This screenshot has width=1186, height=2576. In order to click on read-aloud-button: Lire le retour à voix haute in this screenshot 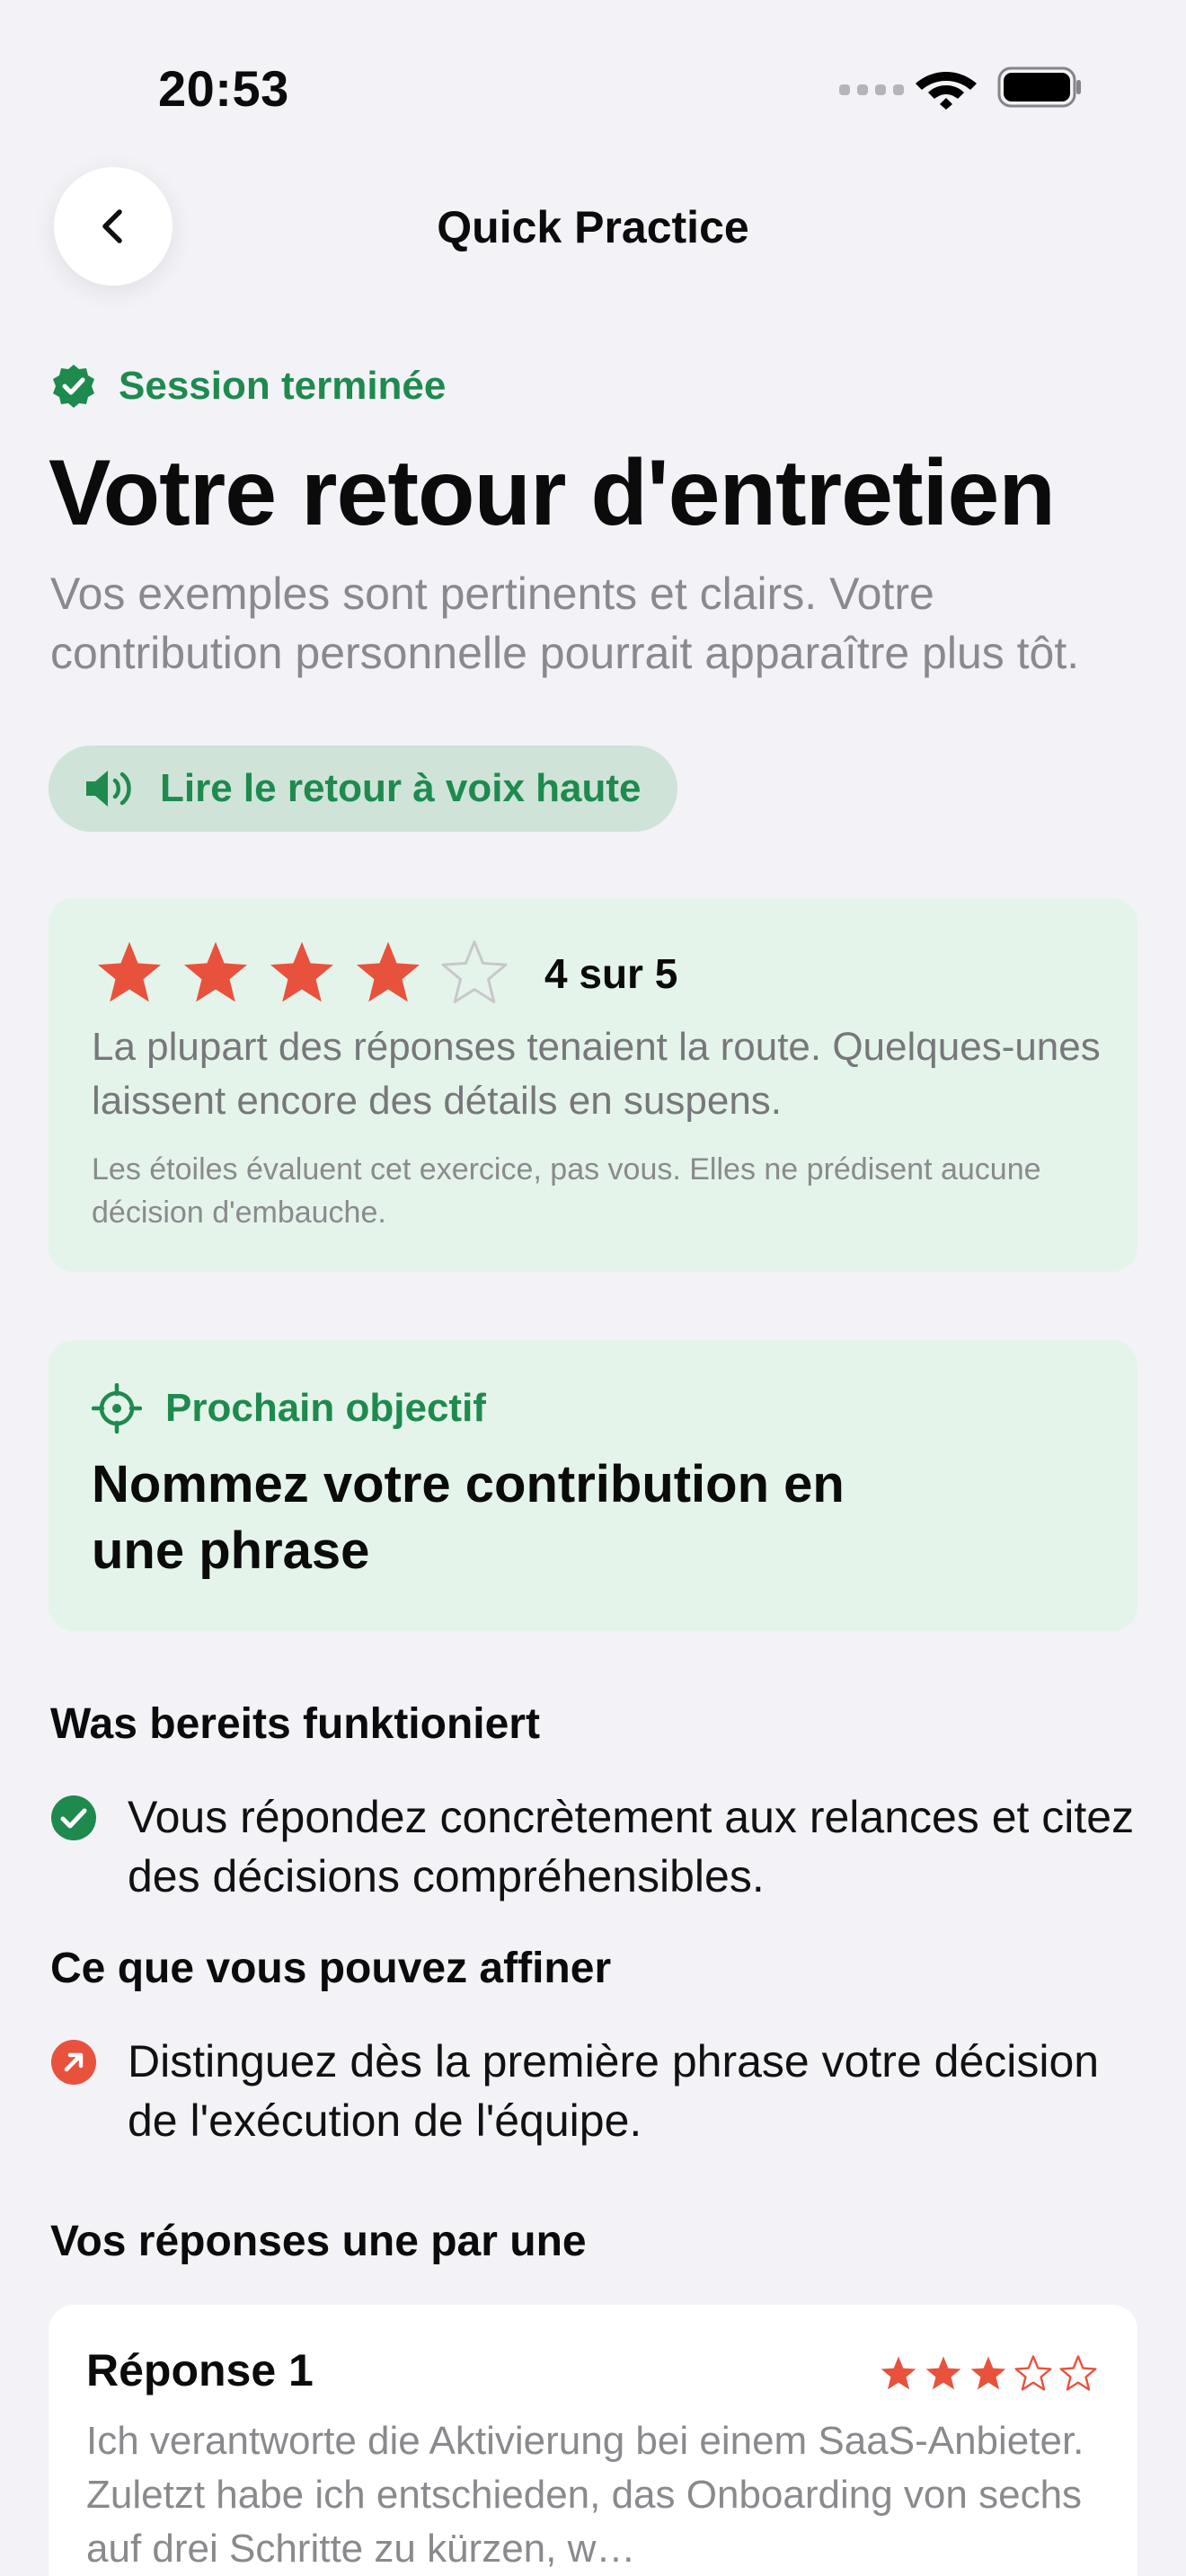, I will do `click(363, 788)`.